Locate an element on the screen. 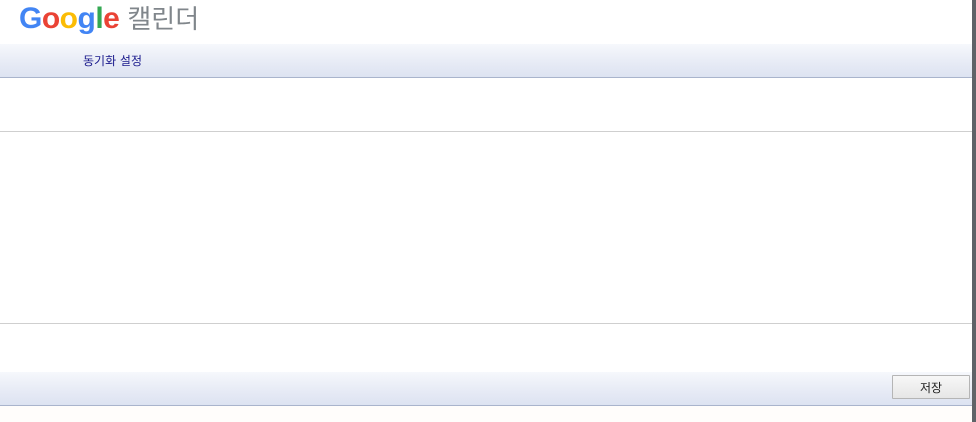 The width and height of the screenshot is (976, 422). google-calendar-logo: Google 캘린더 is located at coordinates (109, 19).